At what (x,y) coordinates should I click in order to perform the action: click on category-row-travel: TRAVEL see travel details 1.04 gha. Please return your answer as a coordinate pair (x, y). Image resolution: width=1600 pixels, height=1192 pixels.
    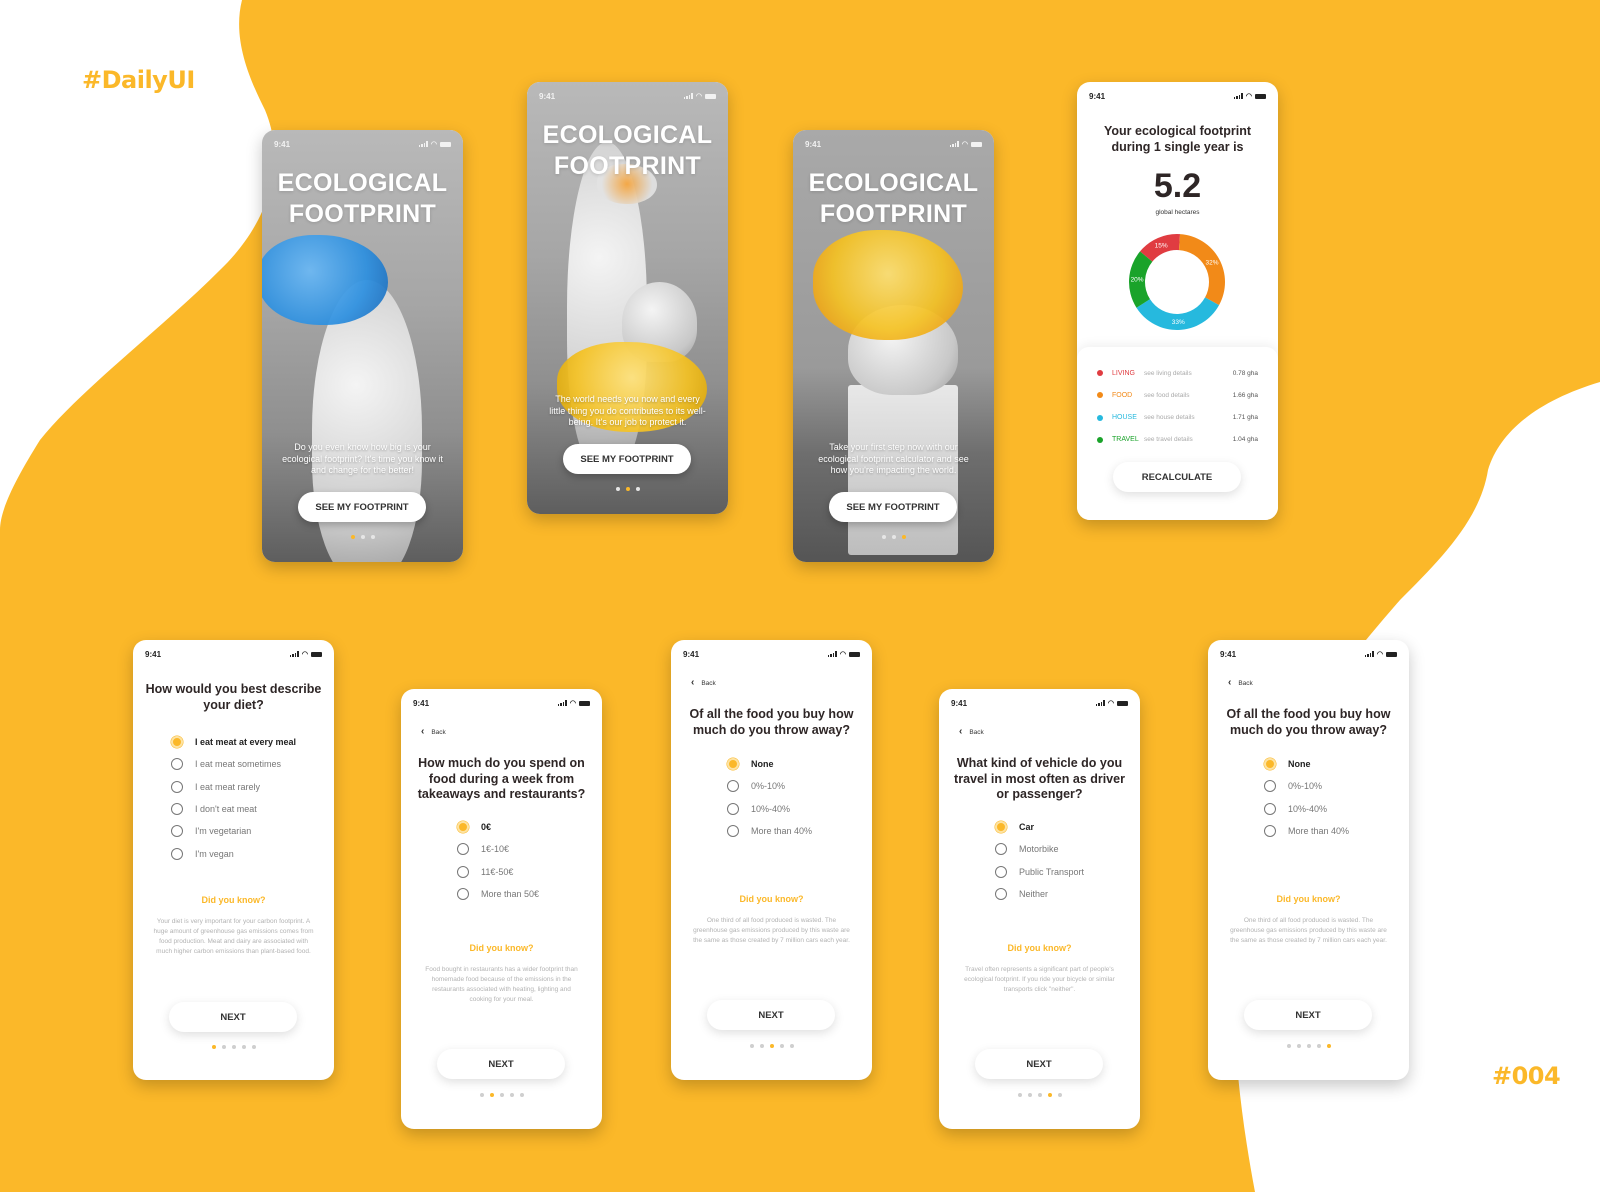
    Looking at the image, I should click on (1177, 440).